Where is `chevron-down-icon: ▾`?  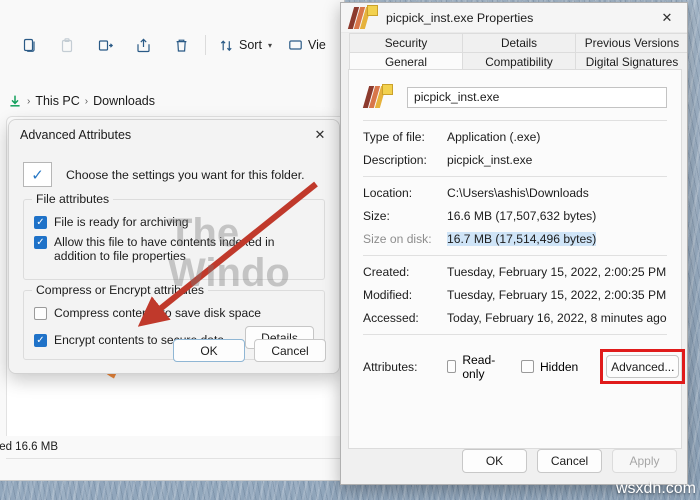
chevron-down-icon: ▾ is located at coordinates (269, 45).